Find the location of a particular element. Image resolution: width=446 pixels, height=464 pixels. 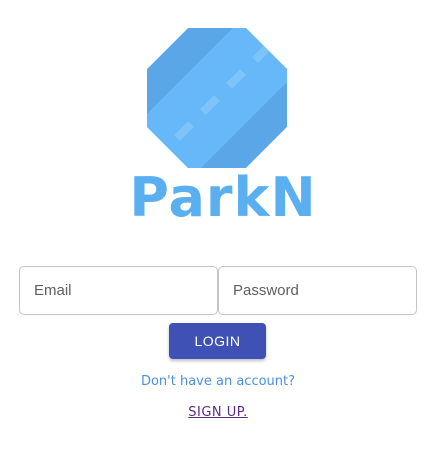

password-field is located at coordinates (317, 290).